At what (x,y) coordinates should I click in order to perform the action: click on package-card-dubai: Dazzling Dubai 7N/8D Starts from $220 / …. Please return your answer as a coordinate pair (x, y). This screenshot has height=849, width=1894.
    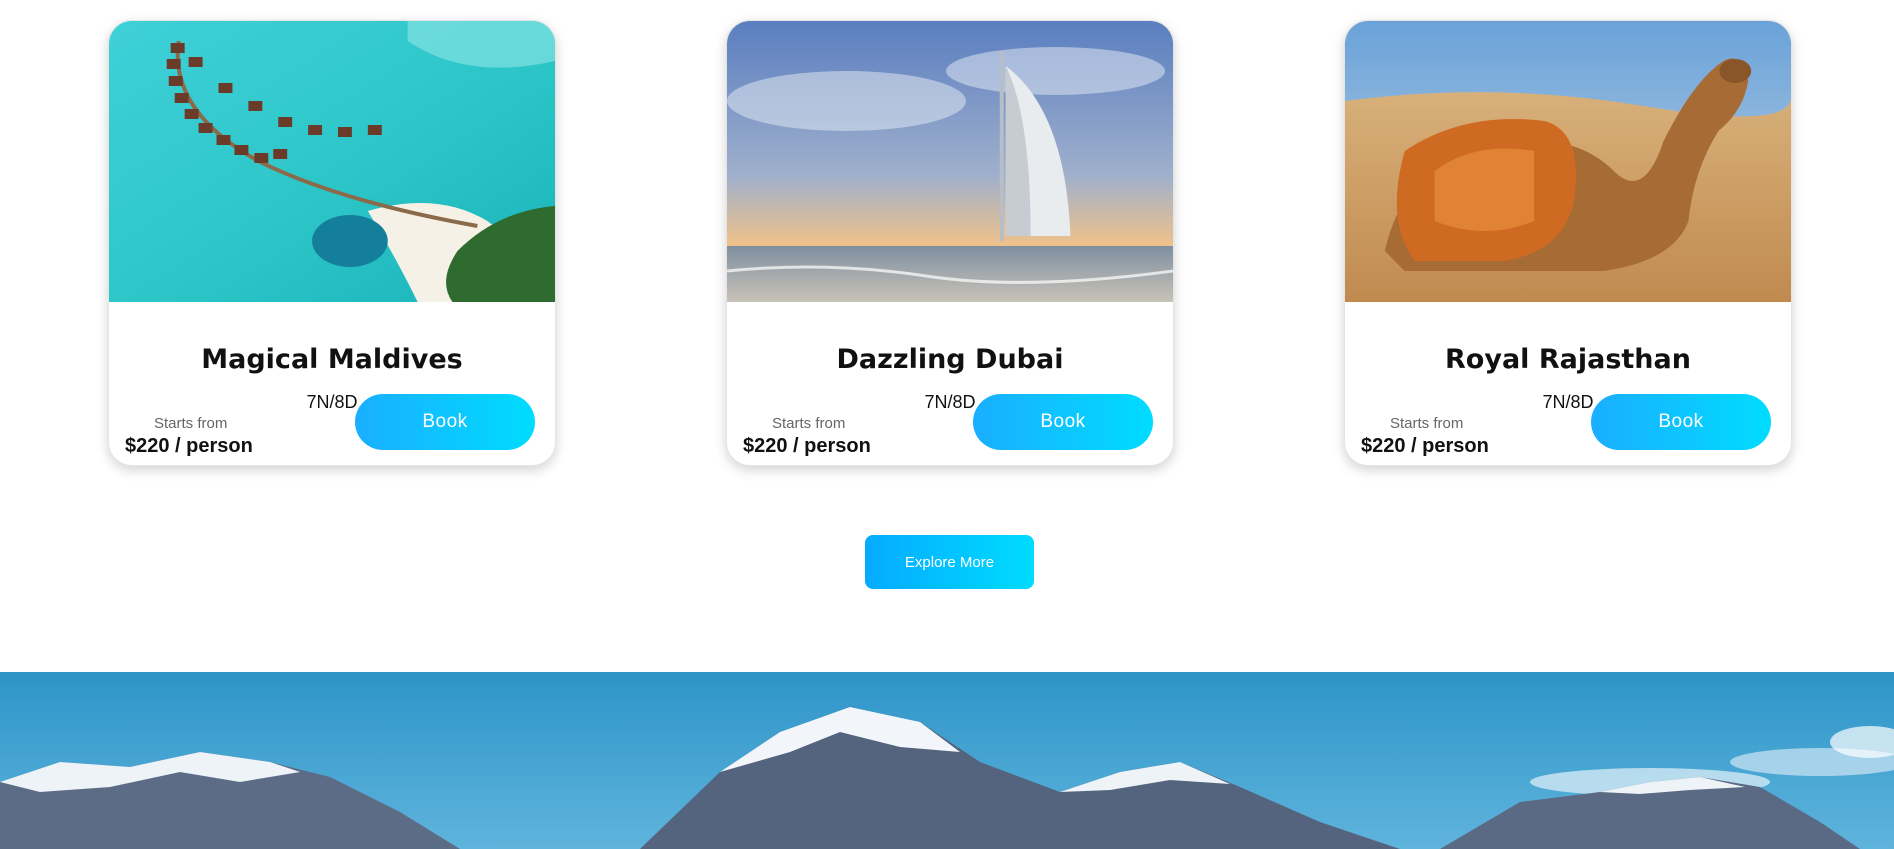
    Looking at the image, I should click on (950, 243).